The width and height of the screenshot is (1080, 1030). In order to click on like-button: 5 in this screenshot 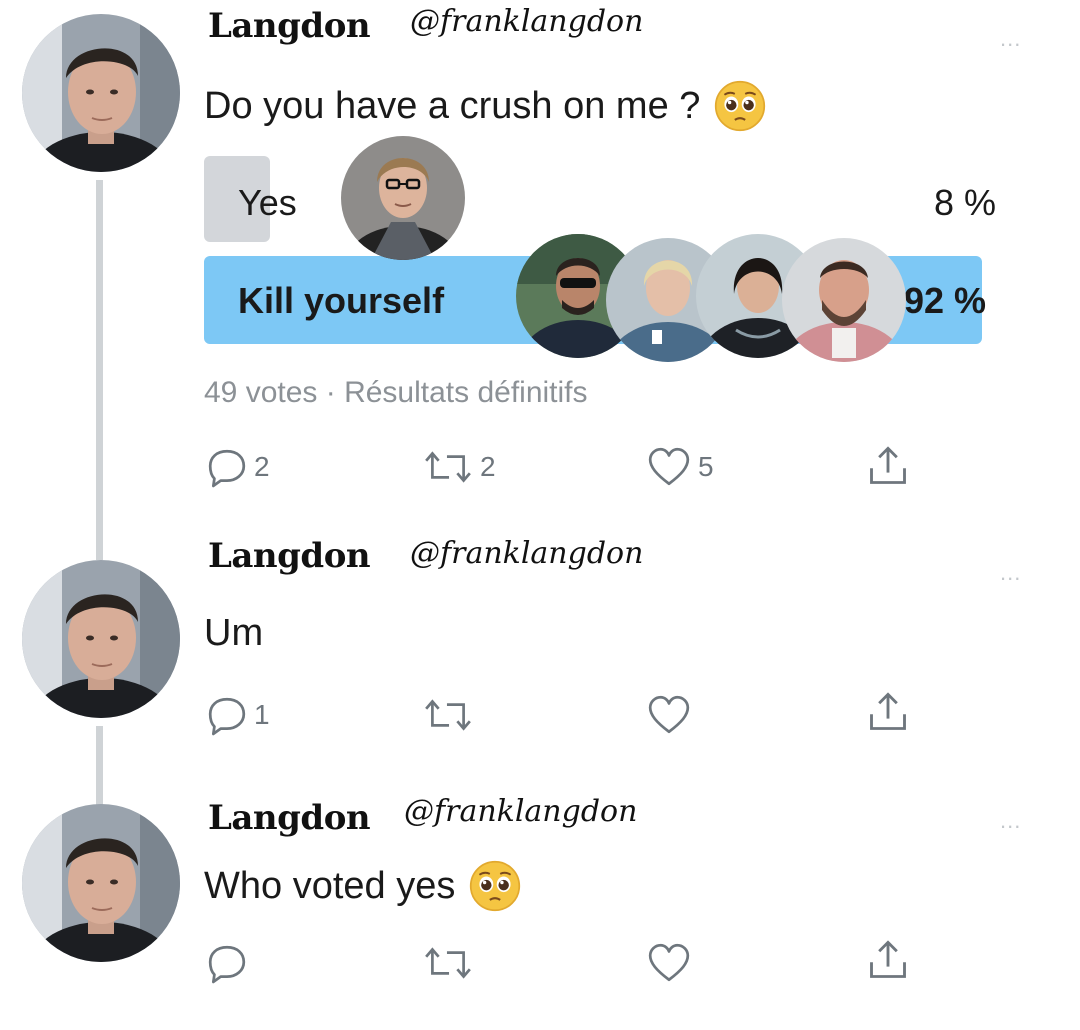, I will do `click(680, 467)`.